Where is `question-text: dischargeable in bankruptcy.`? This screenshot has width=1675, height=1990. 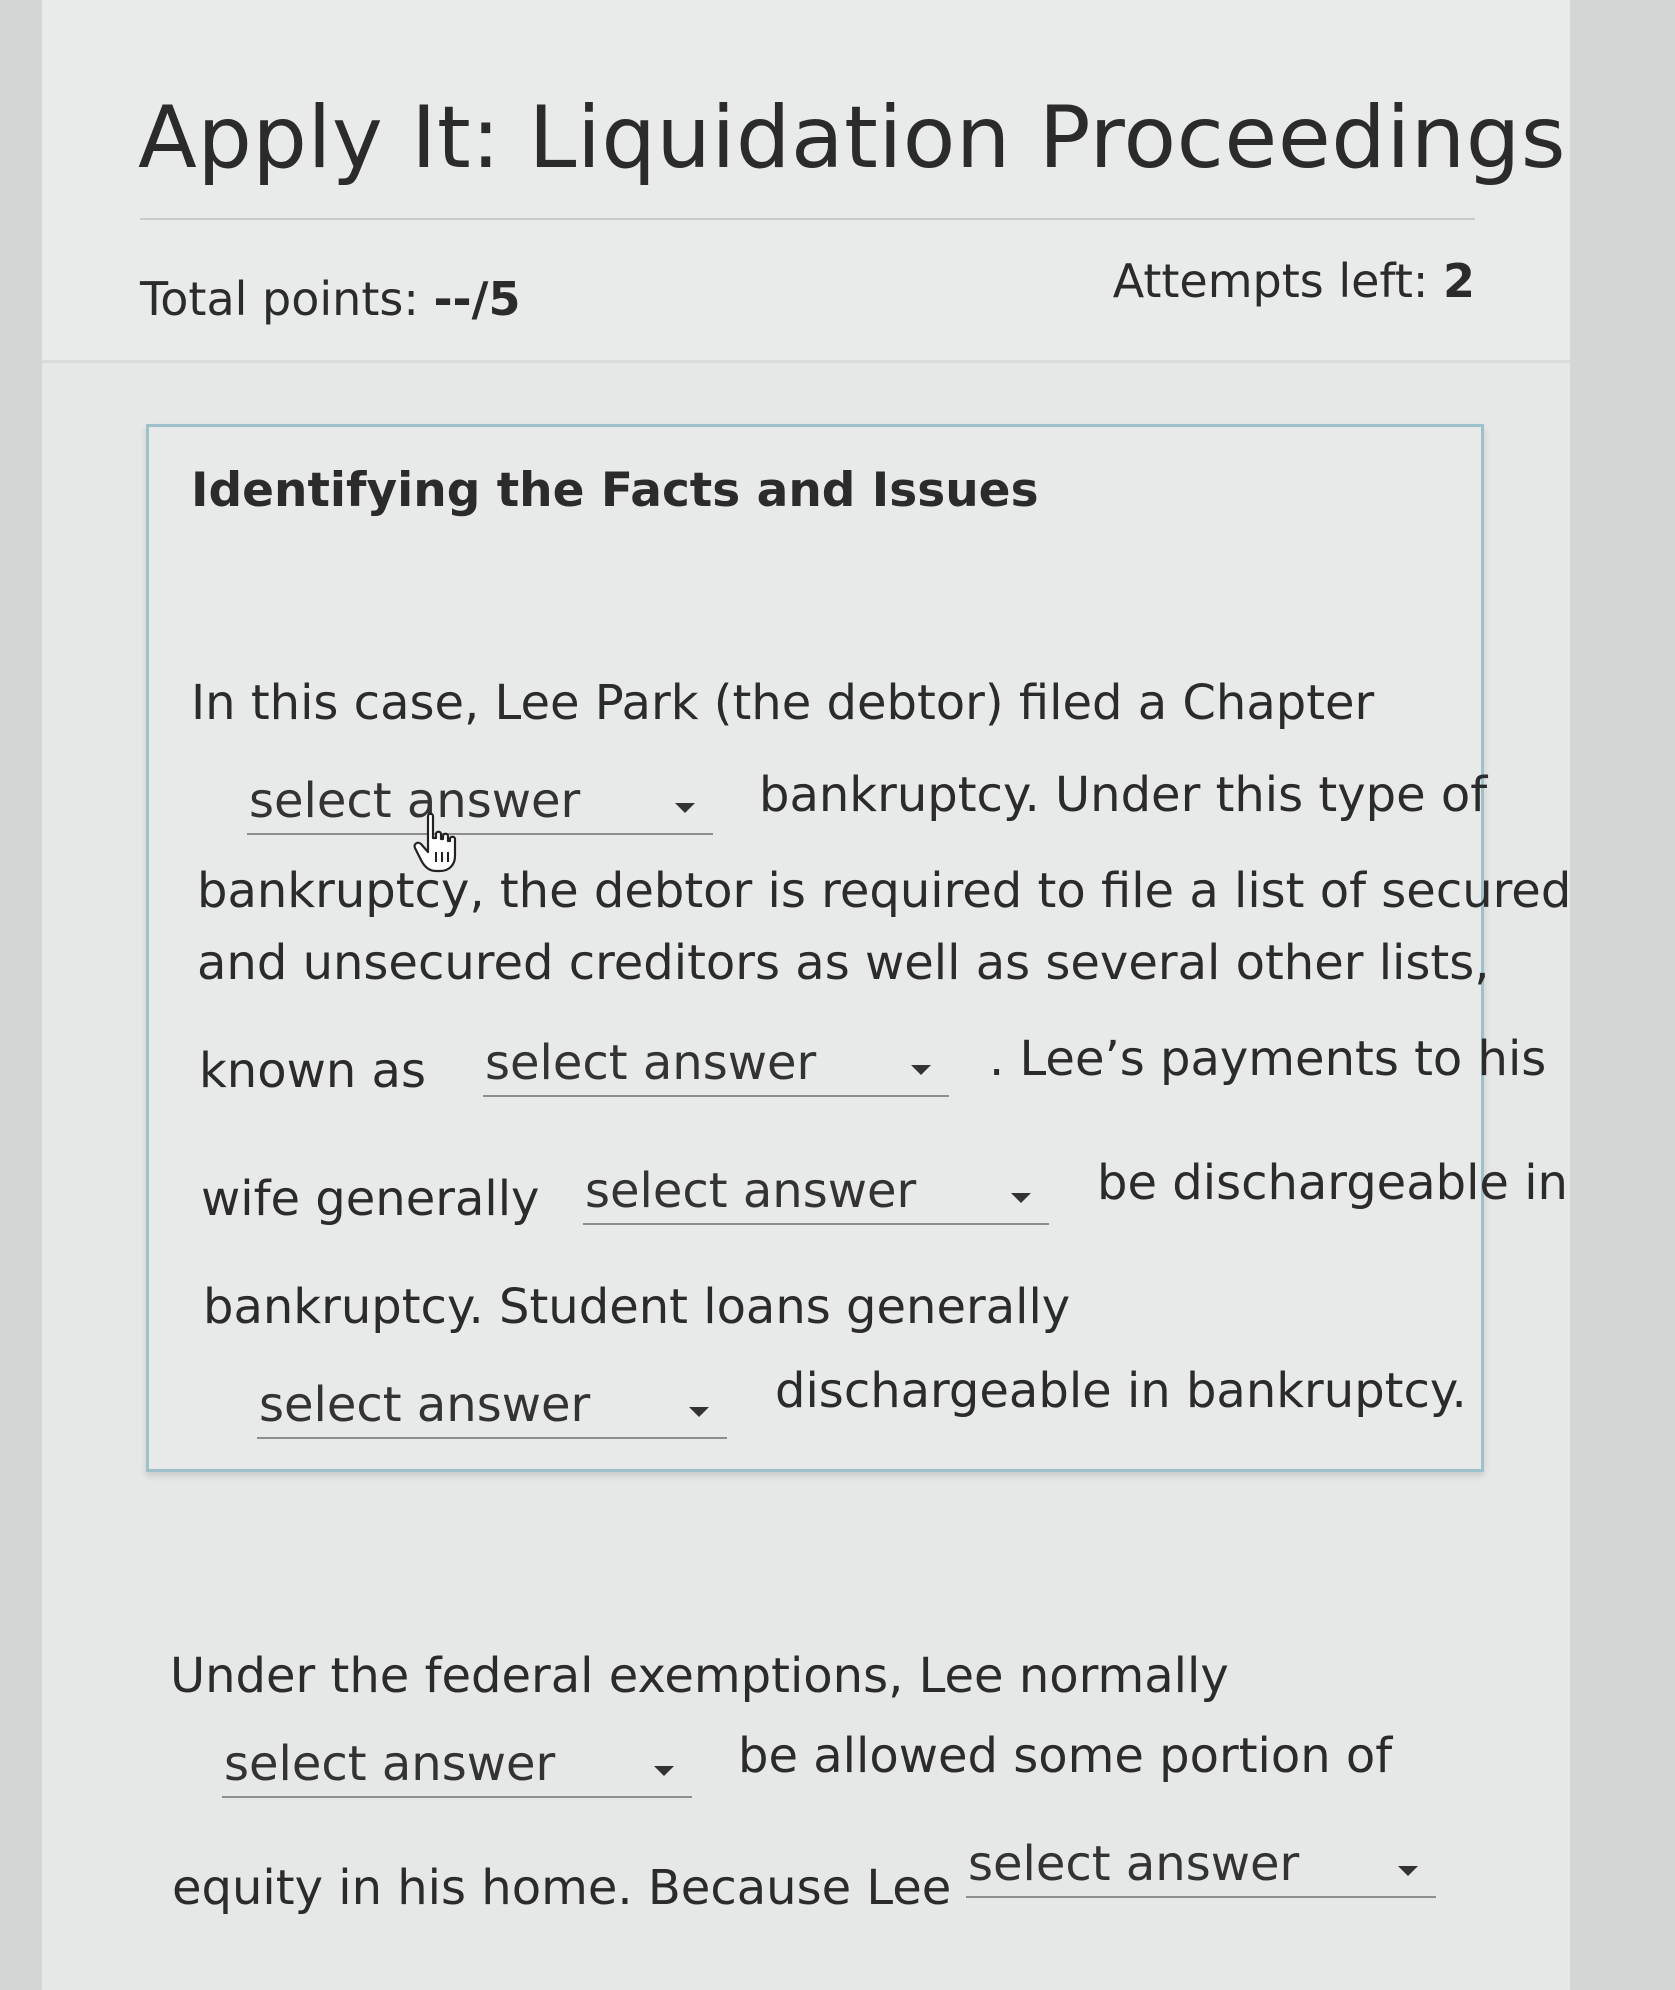
question-text: dischargeable in bankruptcy. is located at coordinates (1121, 1391).